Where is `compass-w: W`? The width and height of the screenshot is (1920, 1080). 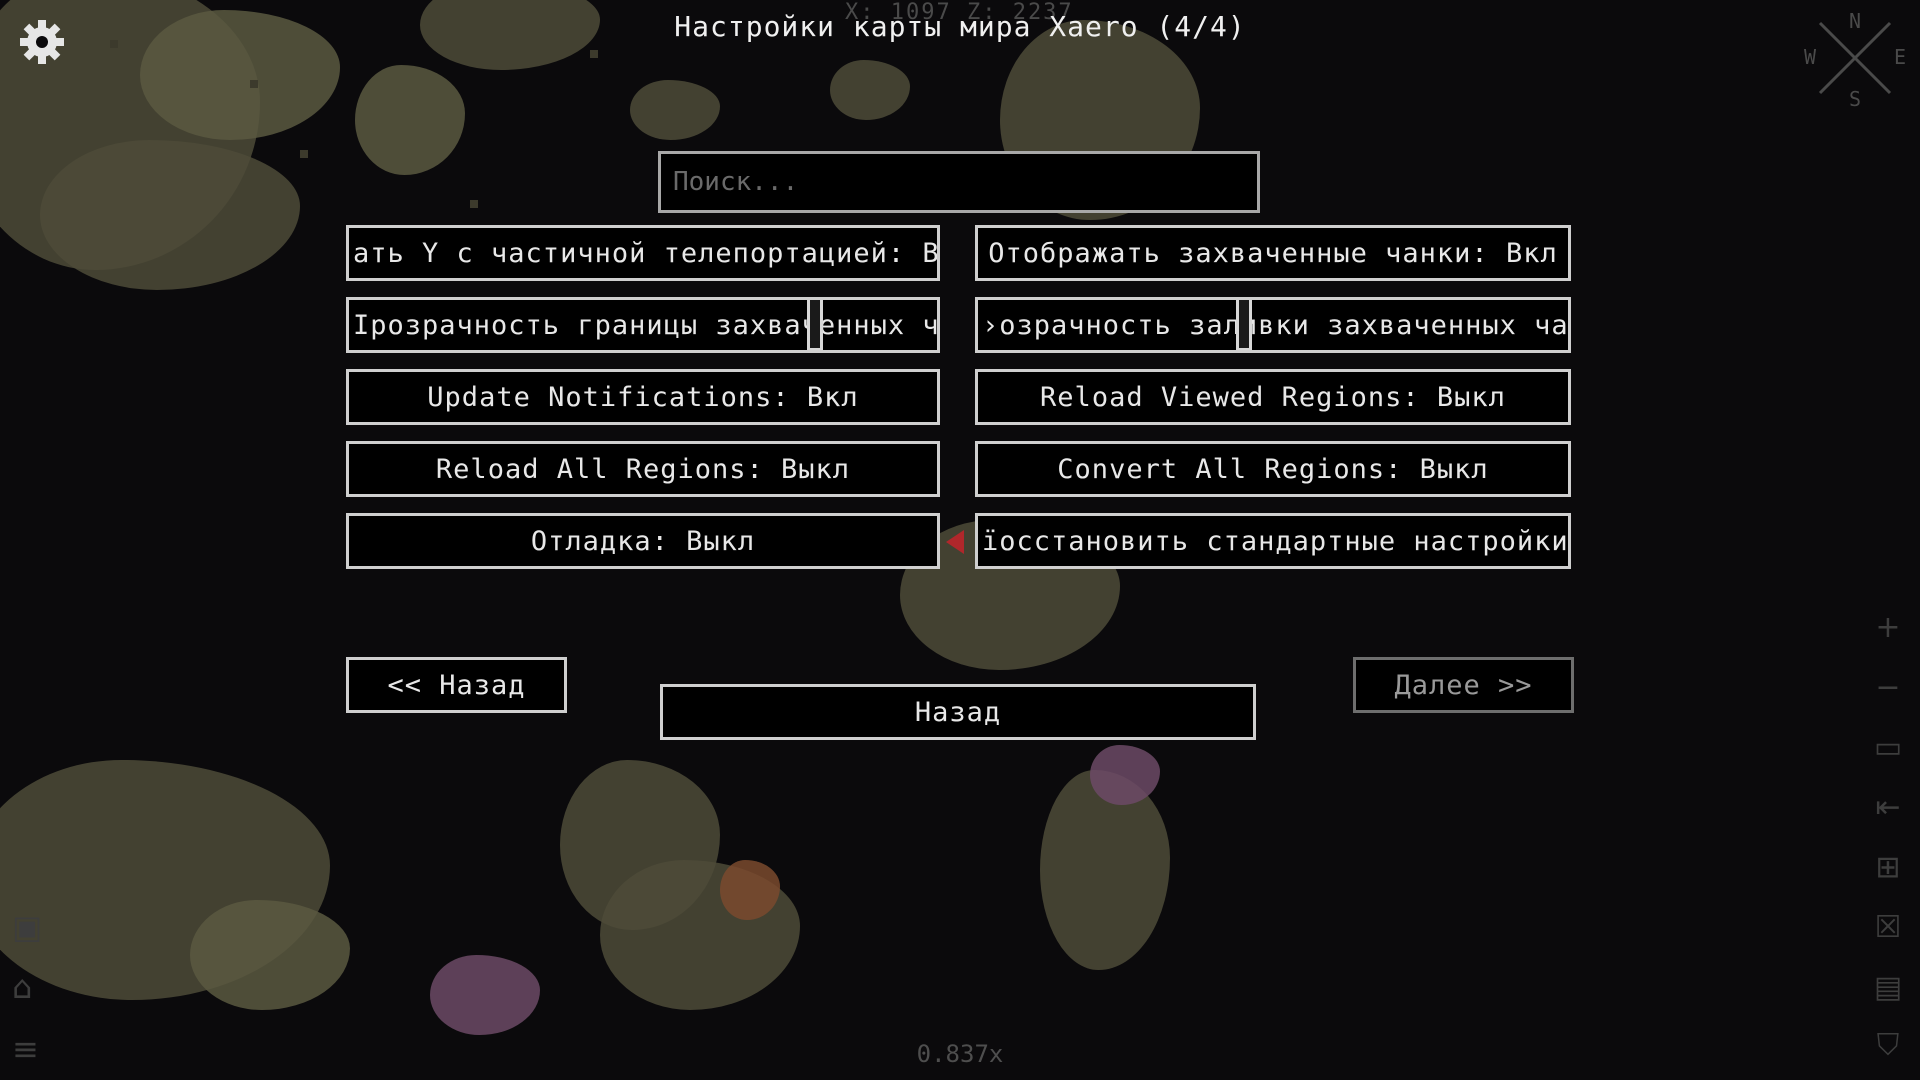
compass-w: W is located at coordinates (1810, 57).